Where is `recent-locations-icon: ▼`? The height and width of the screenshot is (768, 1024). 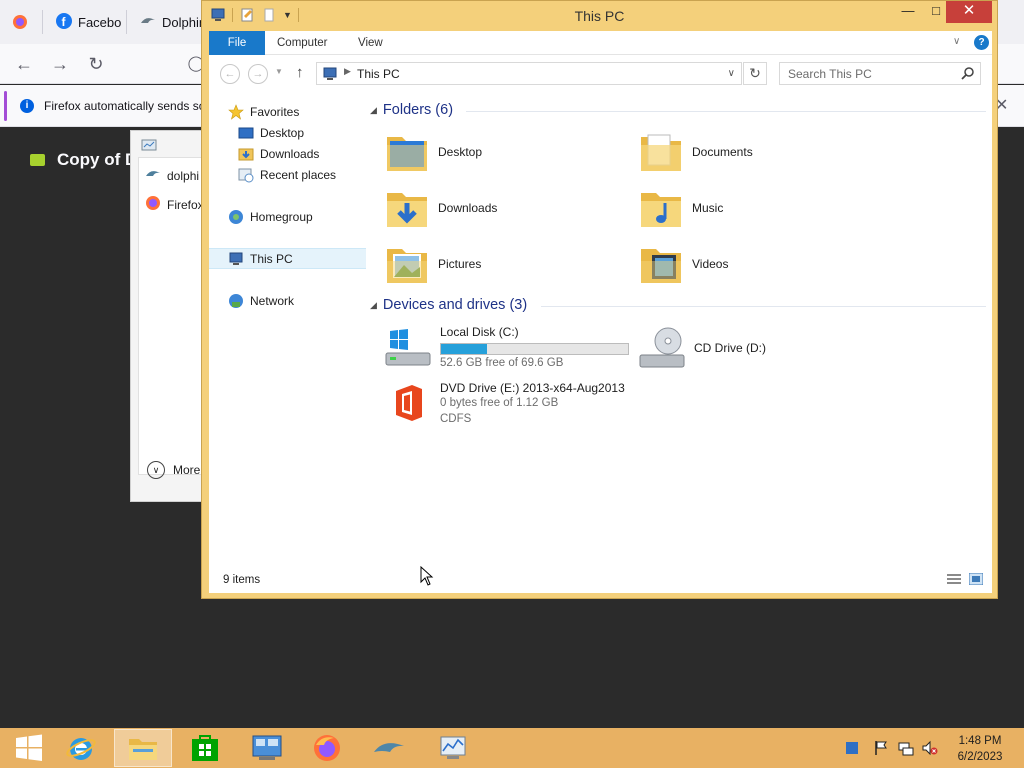 recent-locations-icon: ▼ is located at coordinates (279, 71).